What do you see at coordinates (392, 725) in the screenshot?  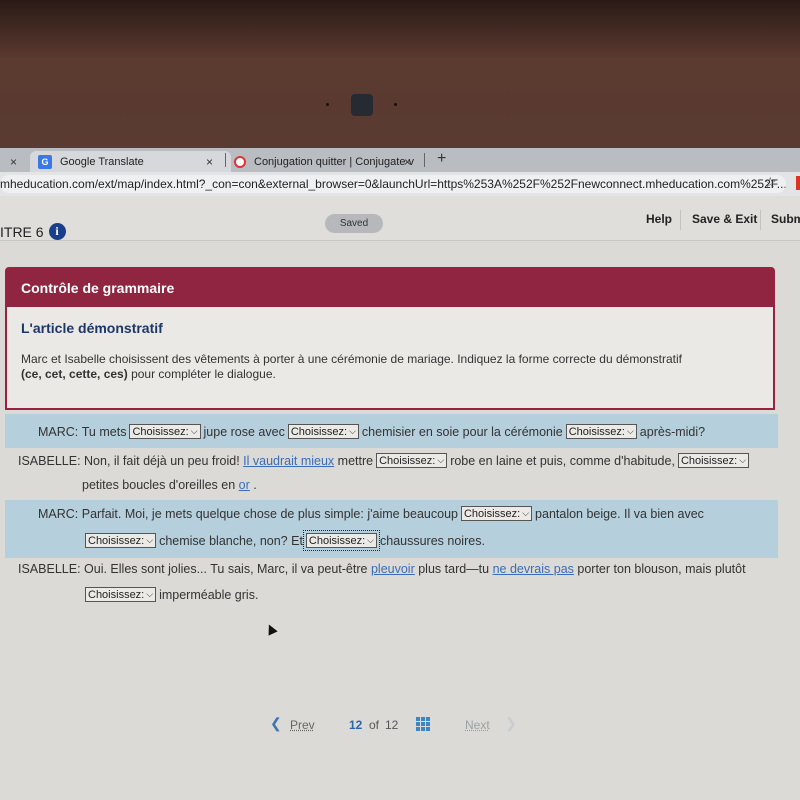 I see `total-pages: 12` at bounding box center [392, 725].